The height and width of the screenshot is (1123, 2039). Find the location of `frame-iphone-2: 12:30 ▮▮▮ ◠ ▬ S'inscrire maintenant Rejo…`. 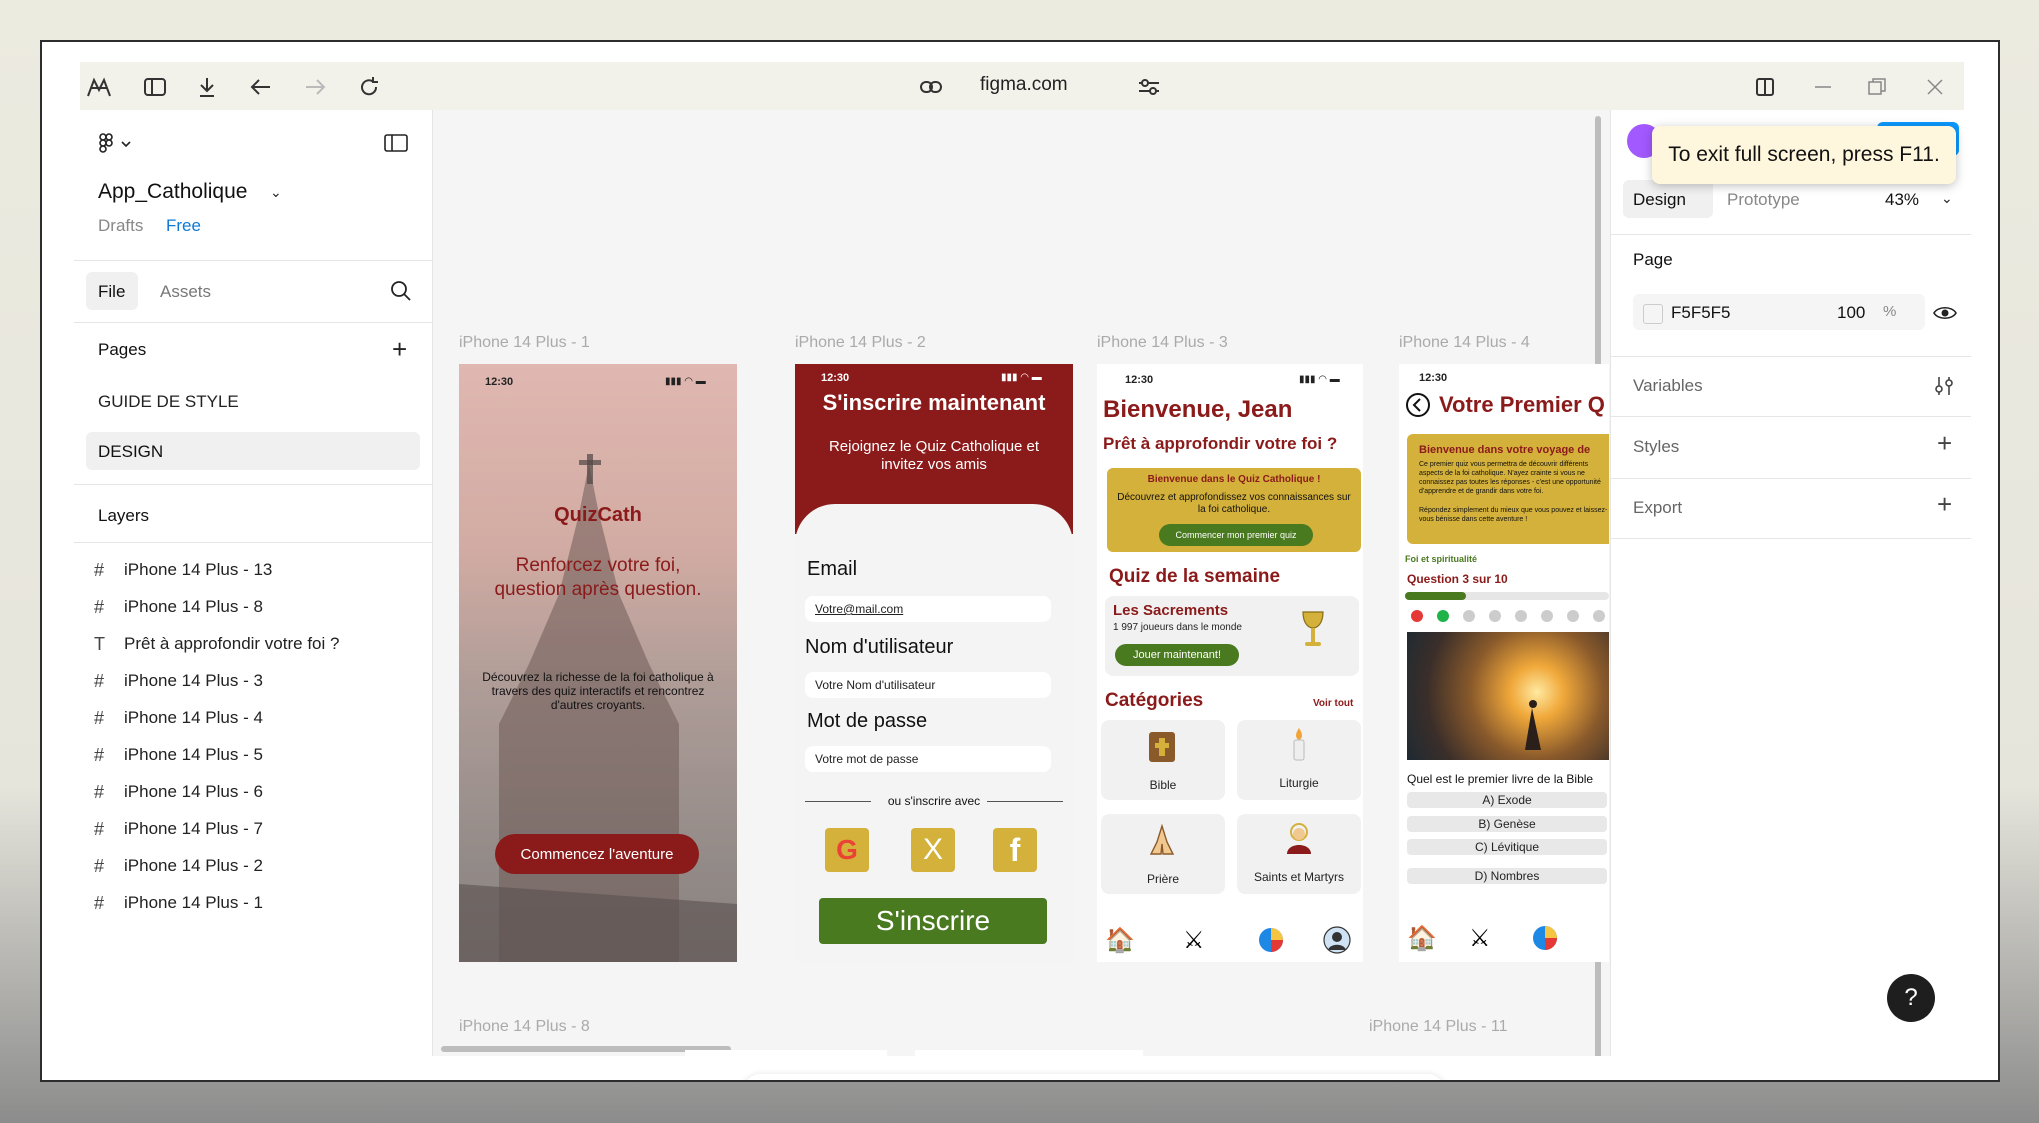

frame-iphone-2: 12:30 ▮▮▮ ◠ ▬ S'inscrire maintenant Rejo… is located at coordinates (934, 663).